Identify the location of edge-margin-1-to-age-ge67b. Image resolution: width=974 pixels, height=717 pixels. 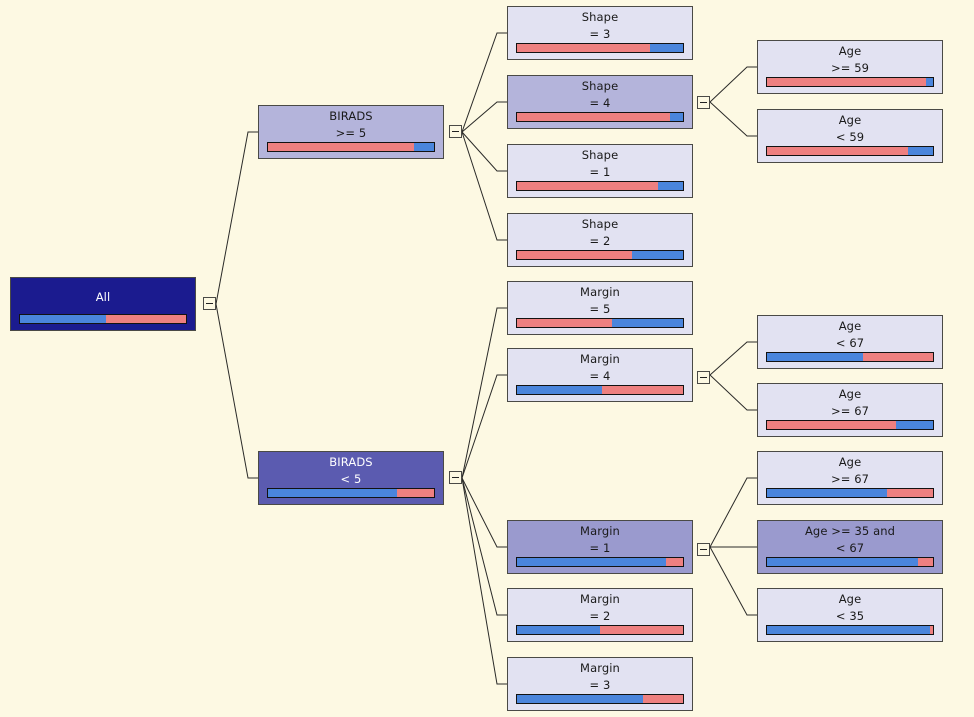
(733, 512).